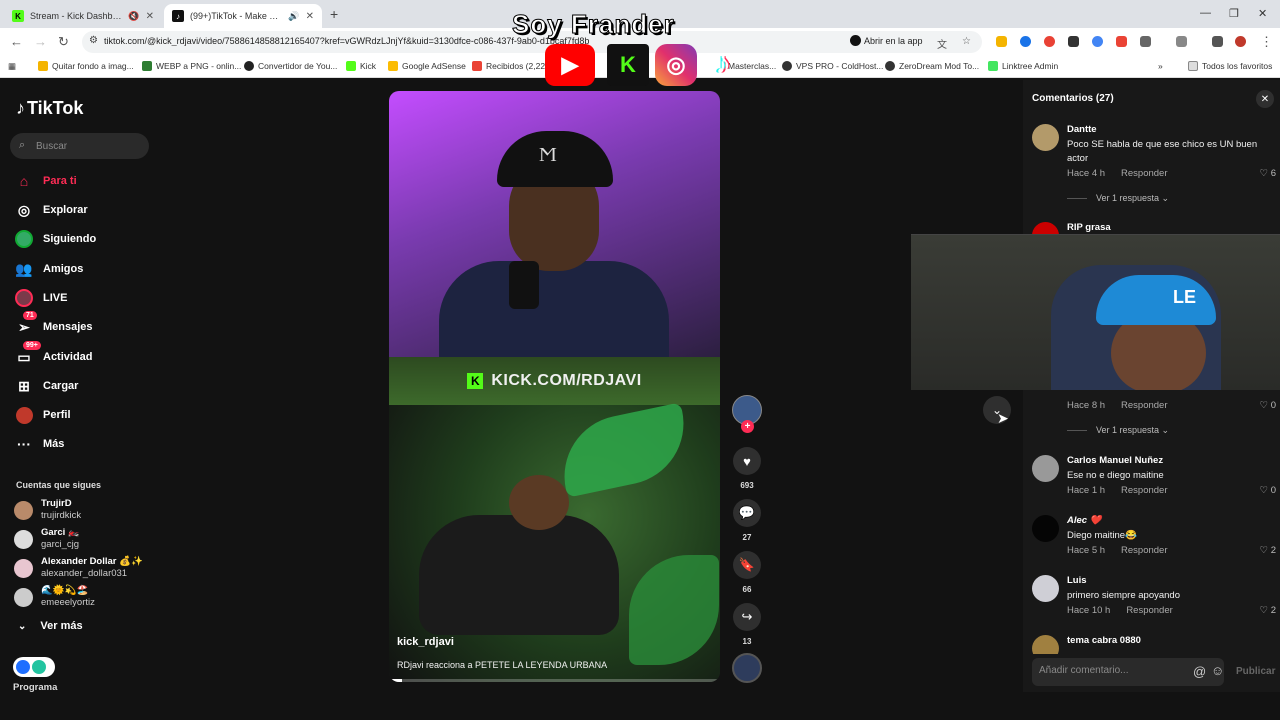 The image size is (1280, 720). What do you see at coordinates (1205, 13) in the screenshot?
I see `minimize-button: —` at bounding box center [1205, 13].